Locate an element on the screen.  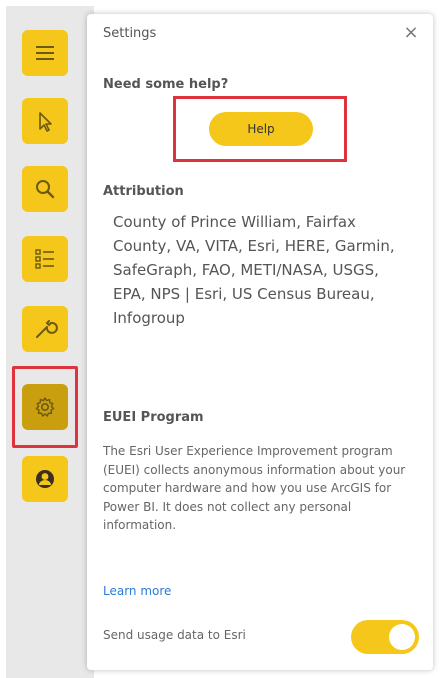
search-icon is located at coordinates (45, 189).